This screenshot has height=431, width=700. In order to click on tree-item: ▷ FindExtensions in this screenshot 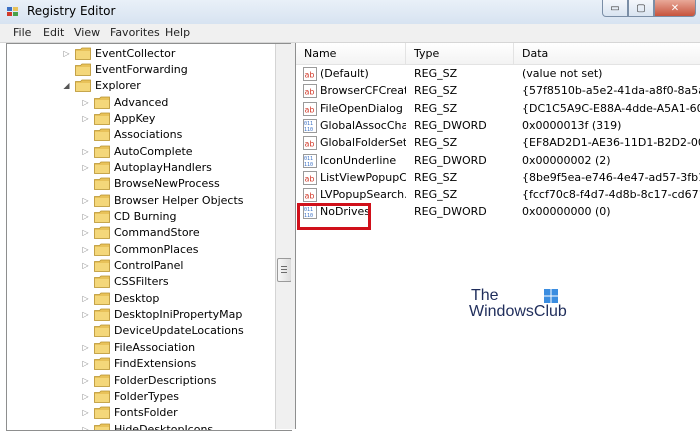, I will do `click(138, 364)`.